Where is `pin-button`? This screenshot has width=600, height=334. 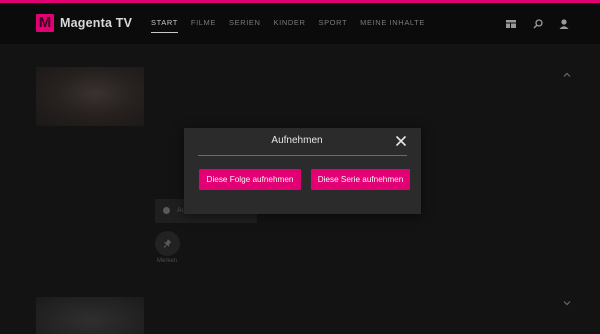
pin-button is located at coordinates (167, 243).